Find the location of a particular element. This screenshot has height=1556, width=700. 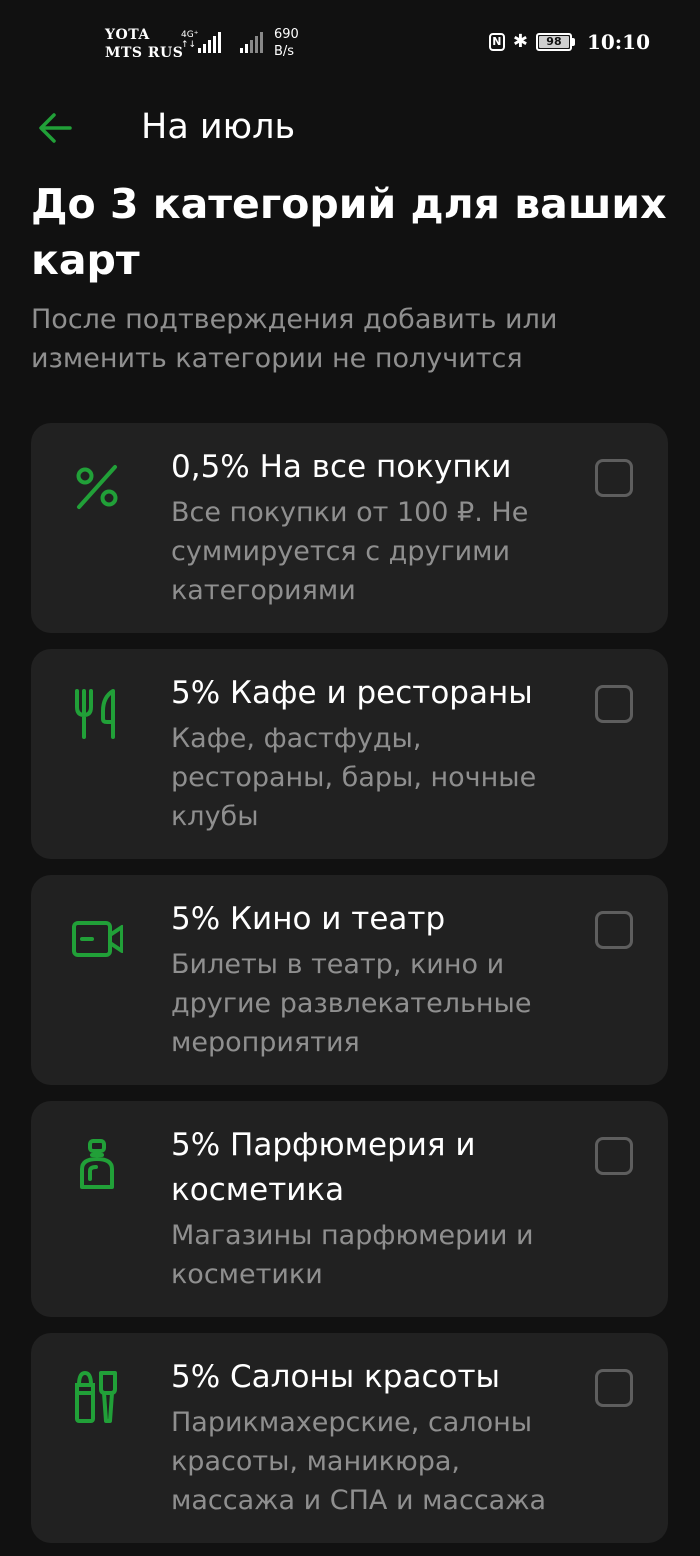

percent-icon is located at coordinates (97, 487).